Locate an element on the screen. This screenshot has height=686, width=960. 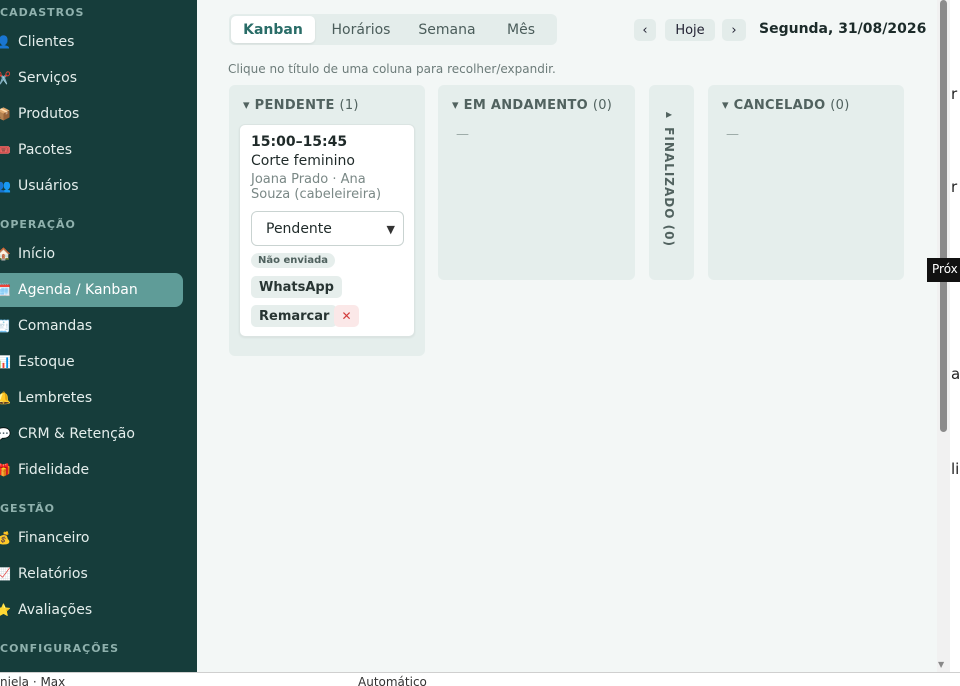
receipt-icon: 🧾 is located at coordinates (5, 326).